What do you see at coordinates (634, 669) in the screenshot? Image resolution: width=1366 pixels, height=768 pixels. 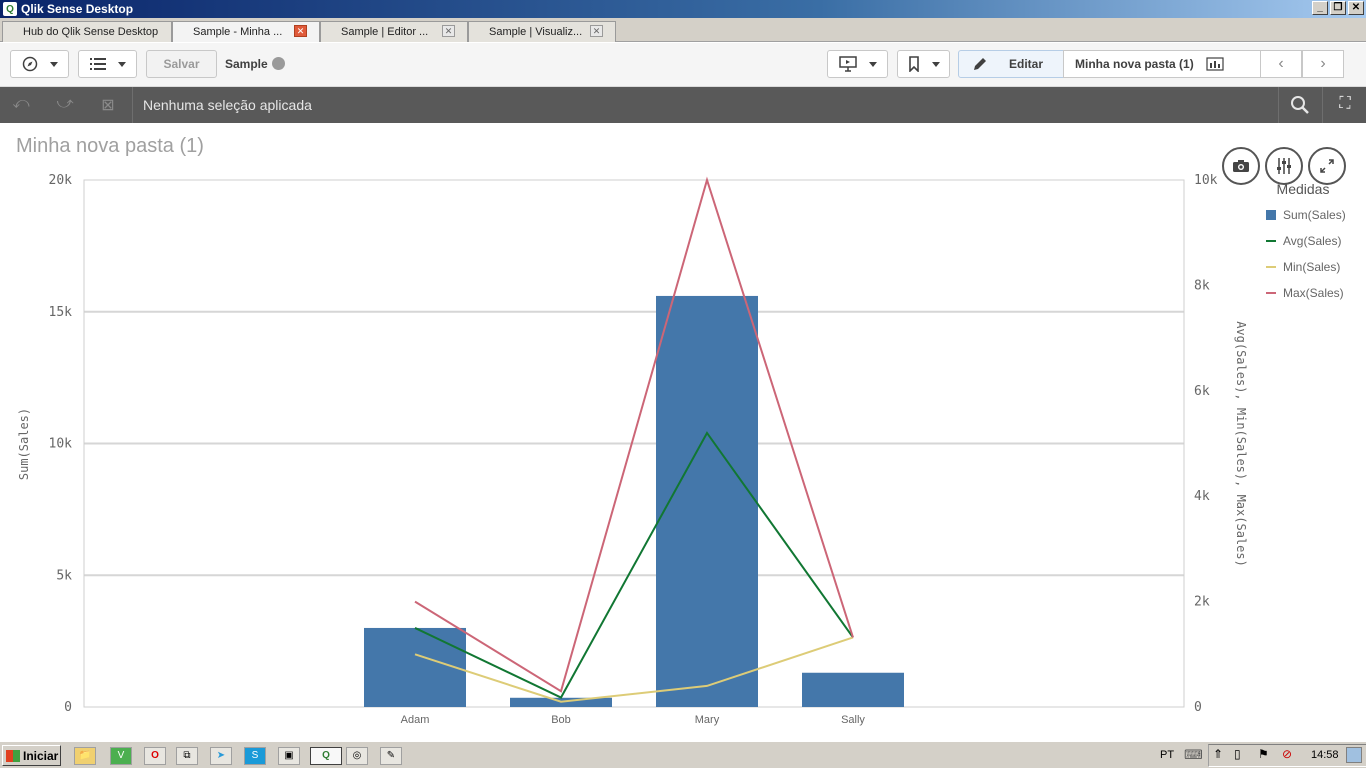 I see `line-minsales` at bounding box center [634, 669].